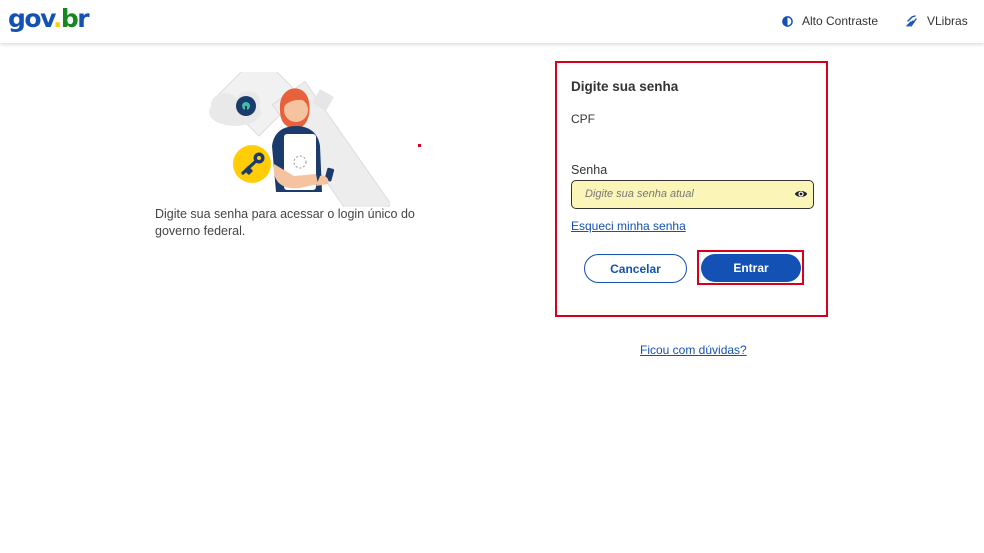 This screenshot has height=553, width=984. What do you see at coordinates (840, 21) in the screenshot?
I see `high-contrast-label: Alto Contraste` at bounding box center [840, 21].